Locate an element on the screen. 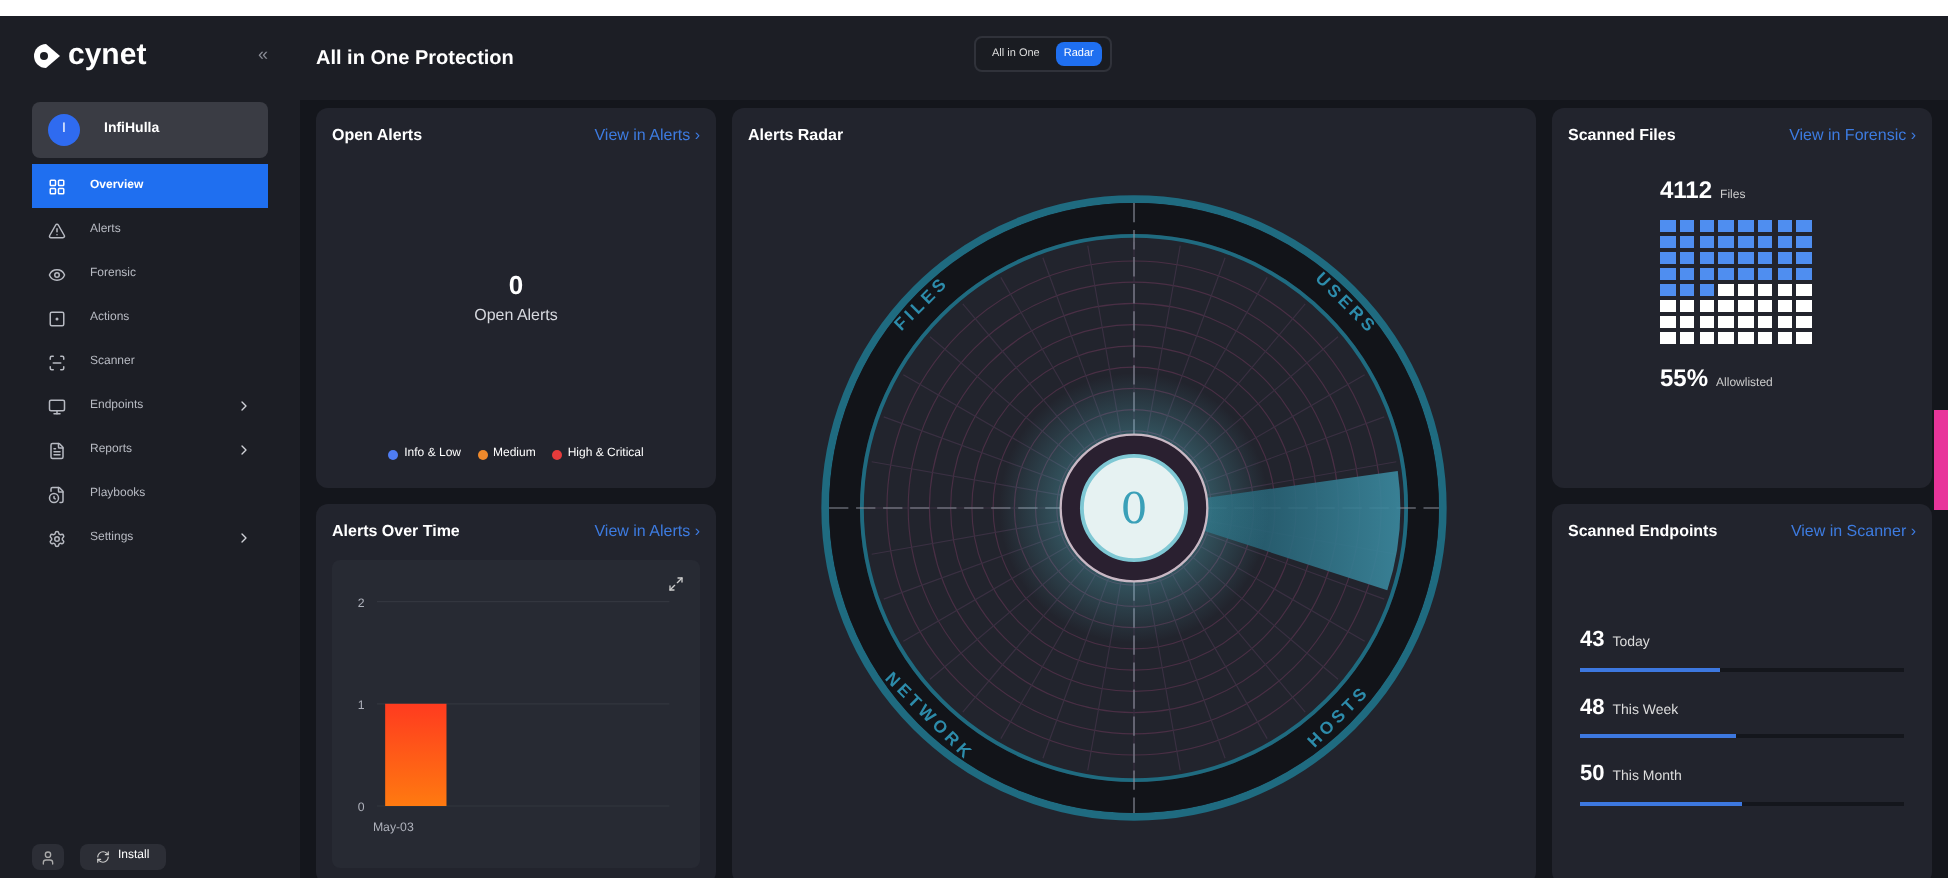 Image resolution: width=1948 pixels, height=878 pixels. card-title: Scanned Endpoints is located at coordinates (1643, 532).